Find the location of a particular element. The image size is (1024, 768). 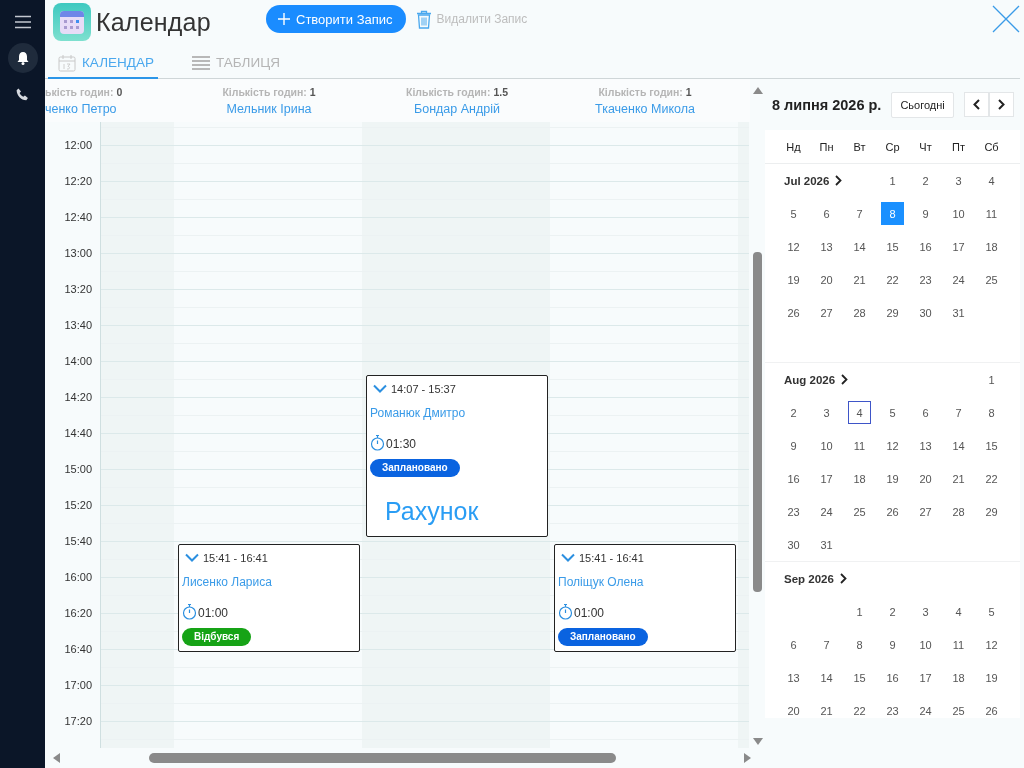

scroll-left-icon is located at coordinates (56, 758).